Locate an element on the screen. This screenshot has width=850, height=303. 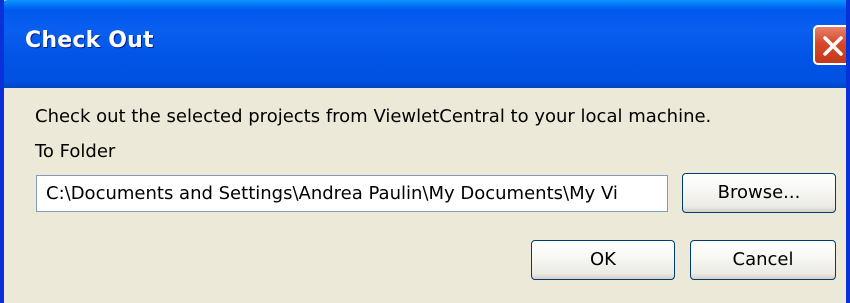
close-icon is located at coordinates (833, 46).